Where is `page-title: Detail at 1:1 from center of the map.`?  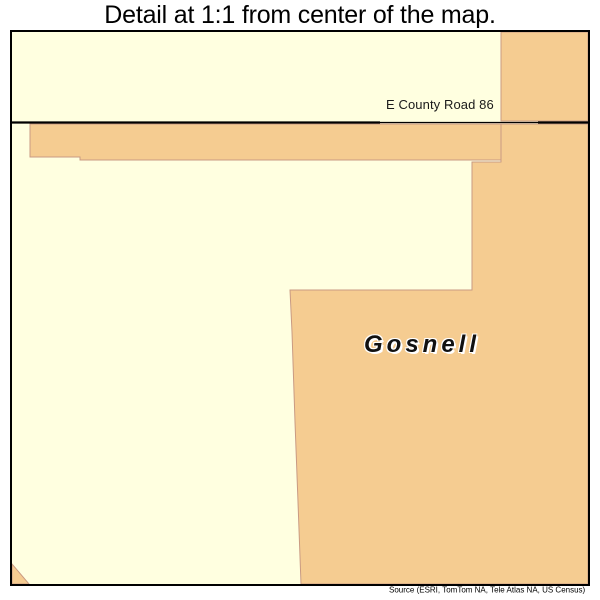
page-title: Detail at 1:1 from center of the map. is located at coordinates (300, 15).